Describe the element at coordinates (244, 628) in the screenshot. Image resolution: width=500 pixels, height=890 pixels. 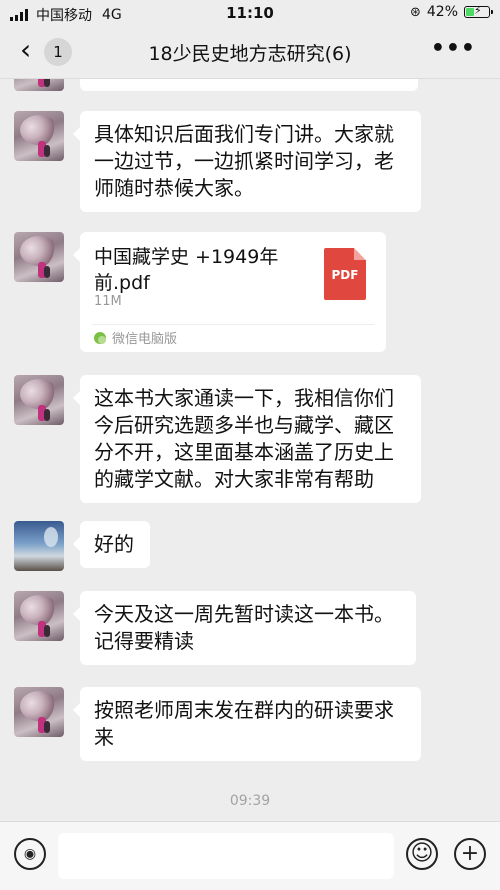
I see `message-bubble: 今天及这一周先暂时读这一本书。记得要精读` at that location.